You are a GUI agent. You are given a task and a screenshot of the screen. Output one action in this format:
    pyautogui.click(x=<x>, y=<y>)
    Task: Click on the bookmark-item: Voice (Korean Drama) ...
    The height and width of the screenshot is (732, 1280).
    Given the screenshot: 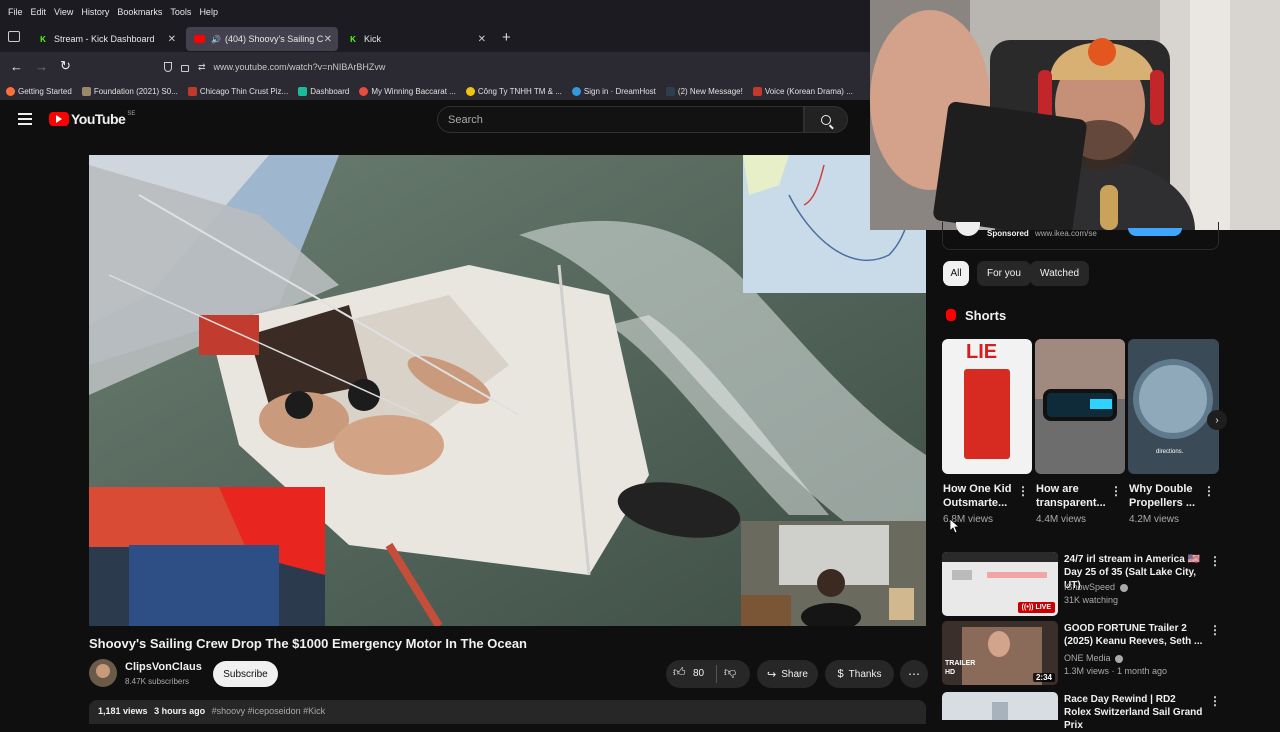 What is the action you would take?
    pyautogui.click(x=802, y=91)
    